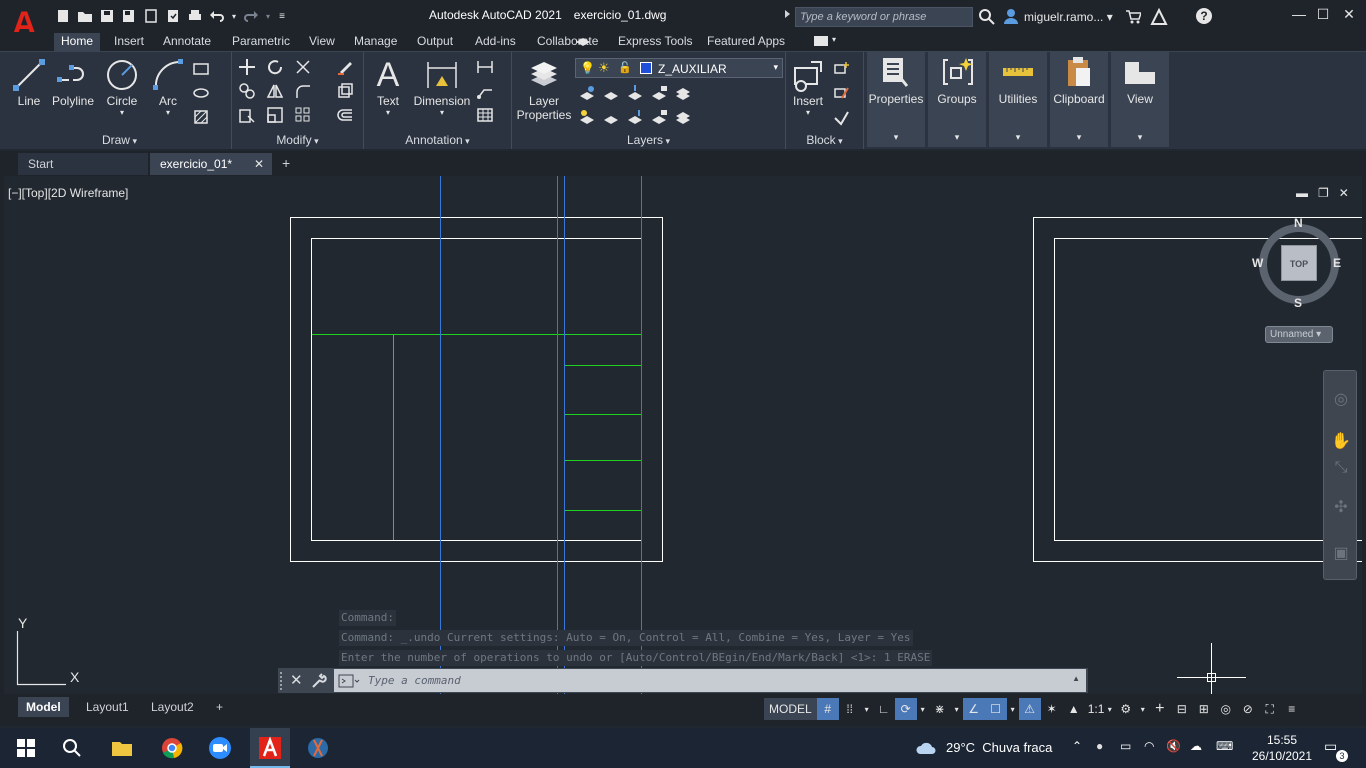 This screenshot has width=1366, height=768. What do you see at coordinates (282, 16) in the screenshot?
I see `customize-qat-icon: ≡` at bounding box center [282, 16].